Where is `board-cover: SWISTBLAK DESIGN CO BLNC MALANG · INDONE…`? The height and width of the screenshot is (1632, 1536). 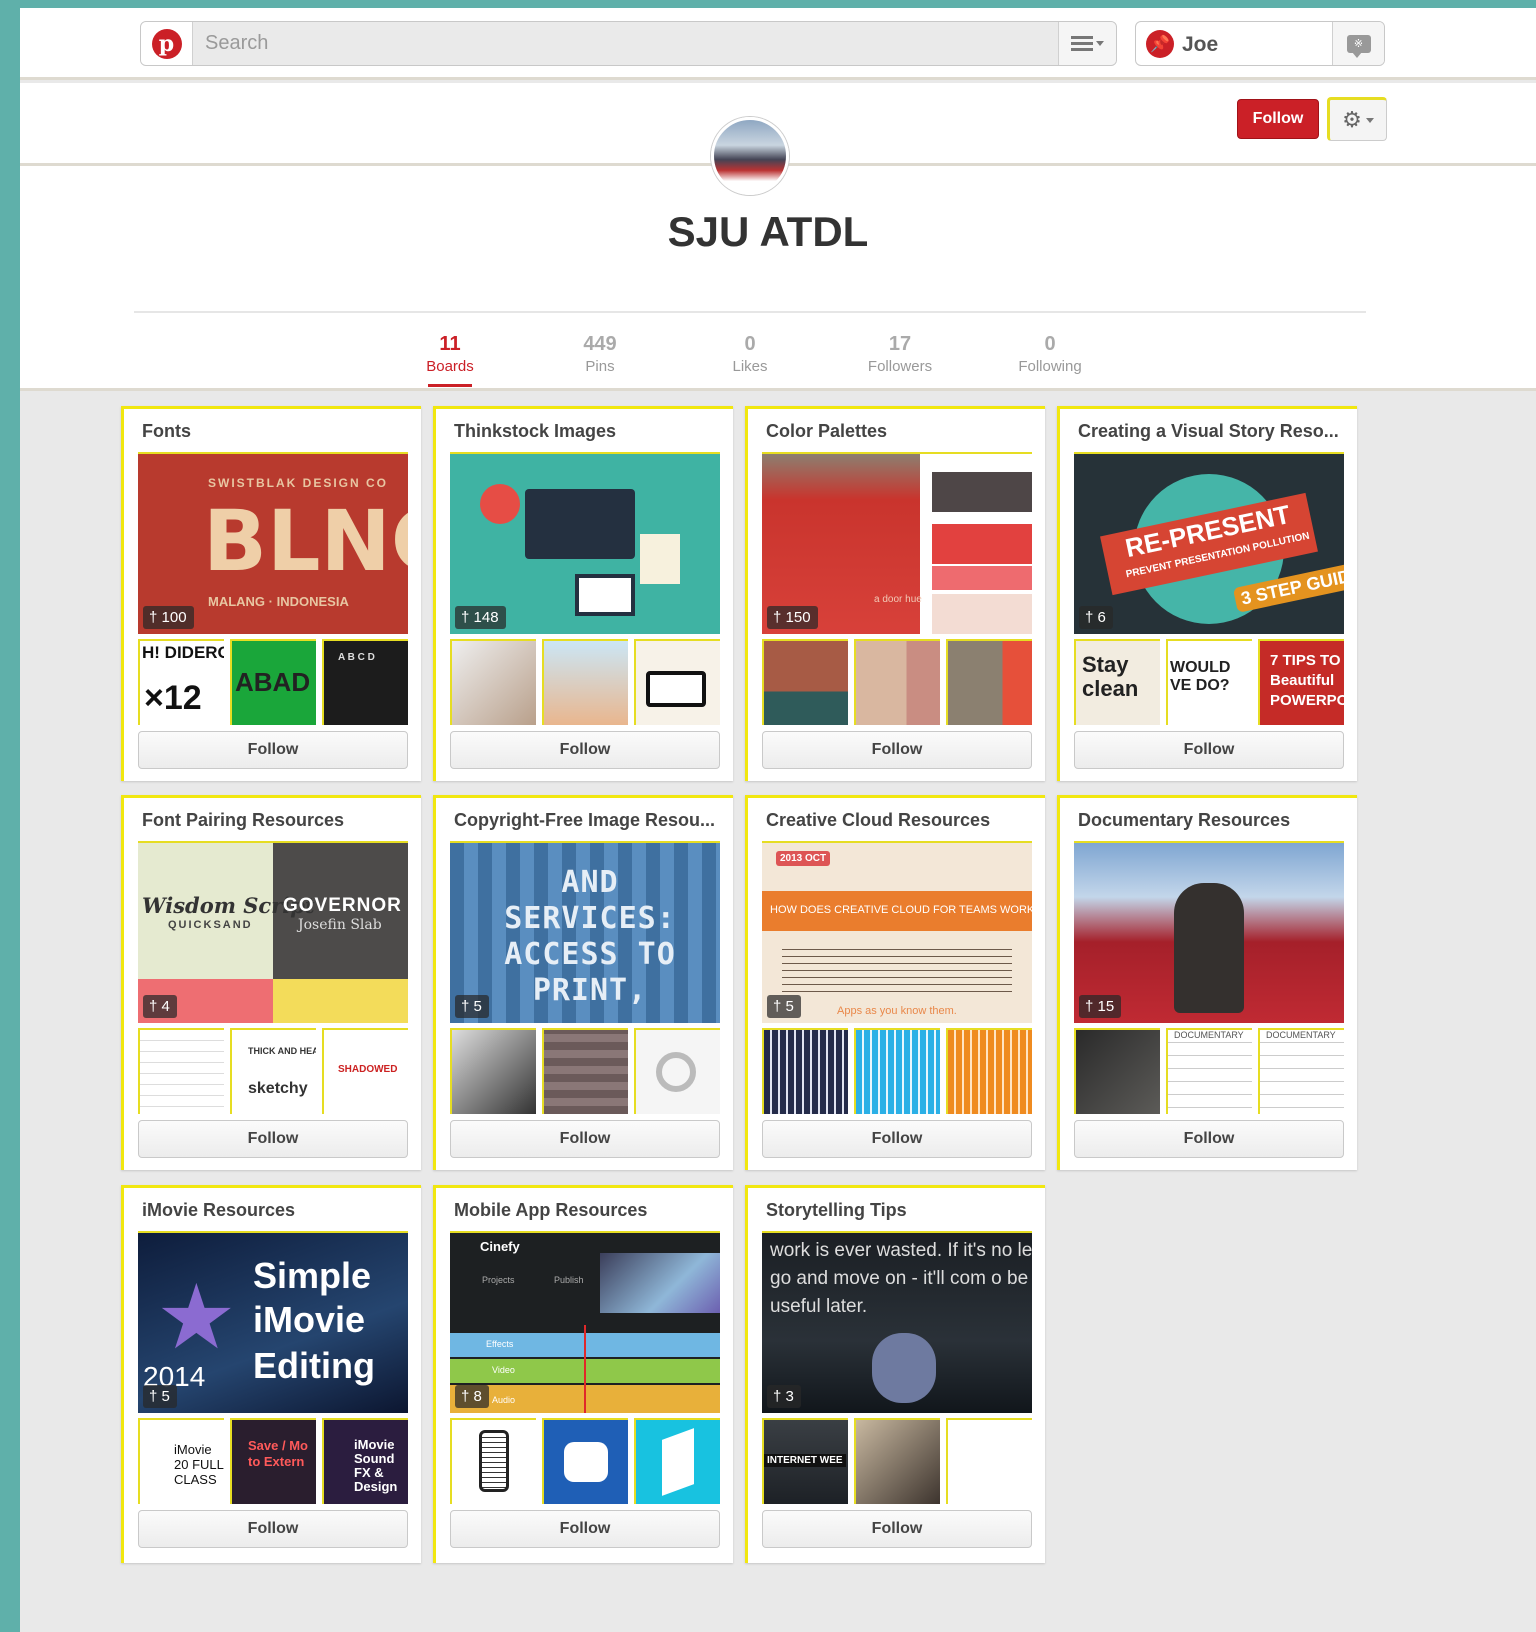 board-cover: SWISTBLAK DESIGN CO BLNC MALANG · INDONE… is located at coordinates (273, 543).